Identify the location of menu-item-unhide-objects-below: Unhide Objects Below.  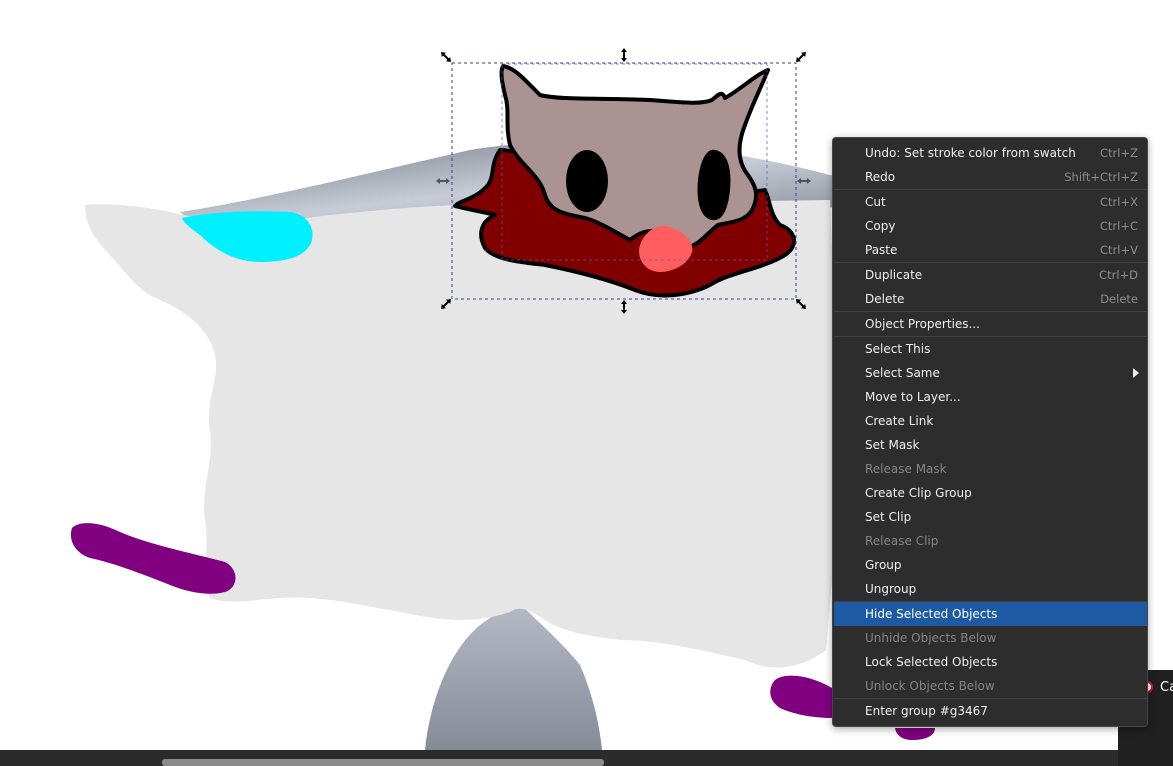
(990, 638).